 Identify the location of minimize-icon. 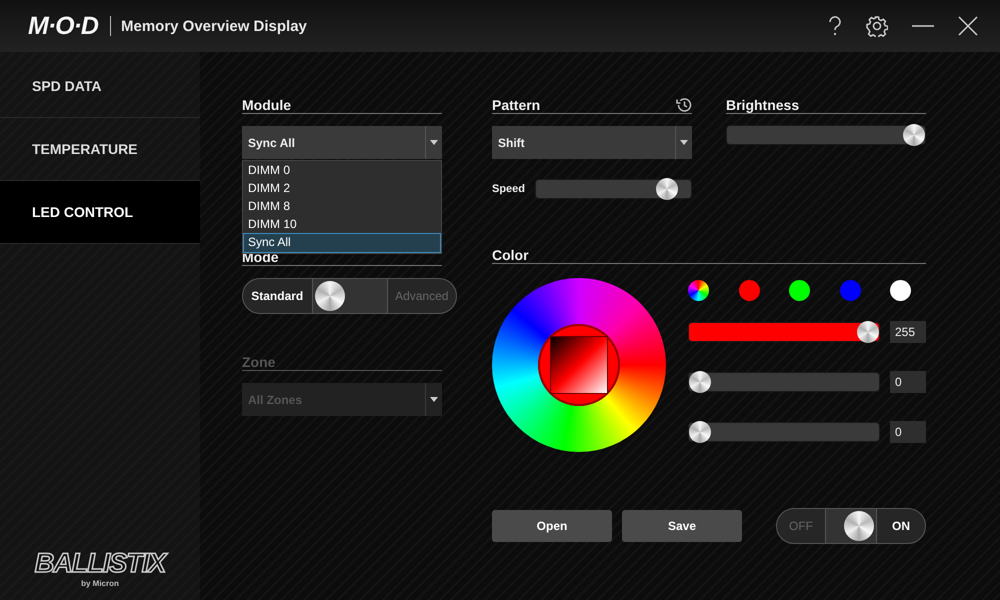
(923, 26).